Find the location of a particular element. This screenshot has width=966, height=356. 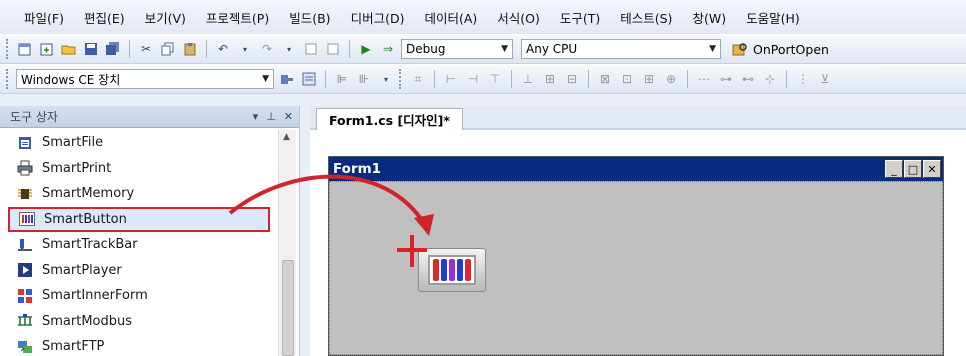

menu-test: 테스트(S) is located at coordinates (646, 17).